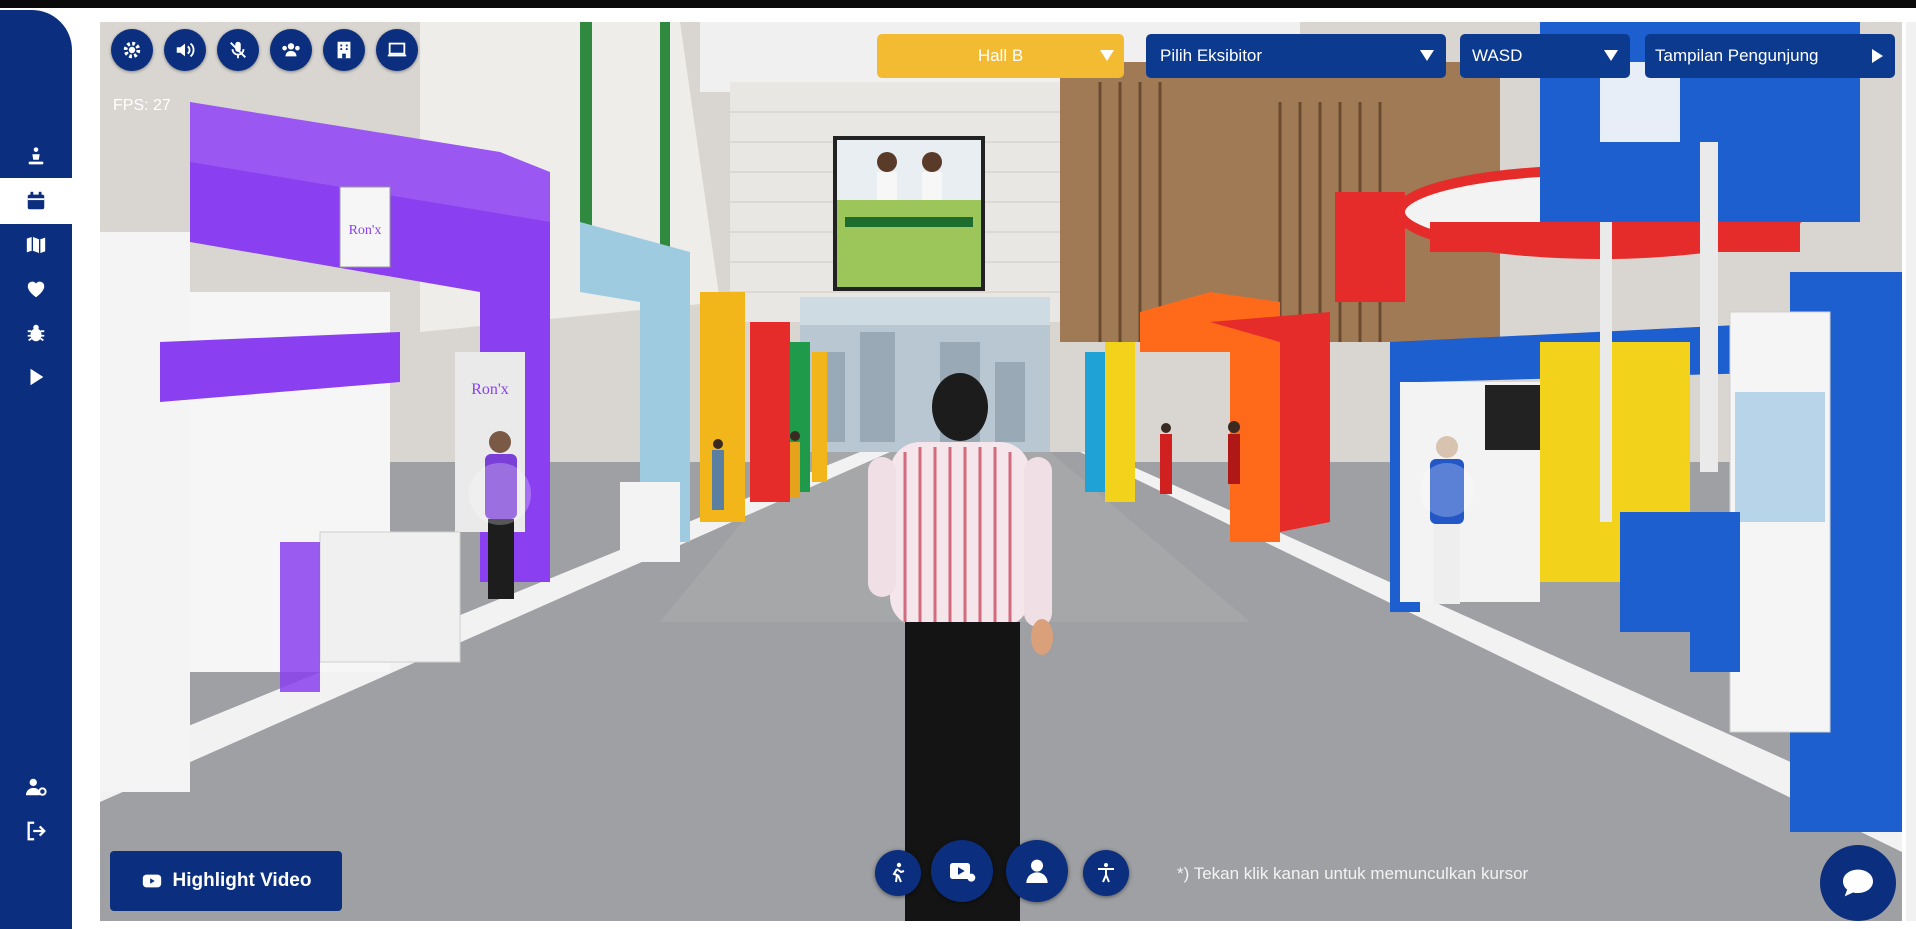  I want to click on hall-select: Hall B, so click(1000, 56).